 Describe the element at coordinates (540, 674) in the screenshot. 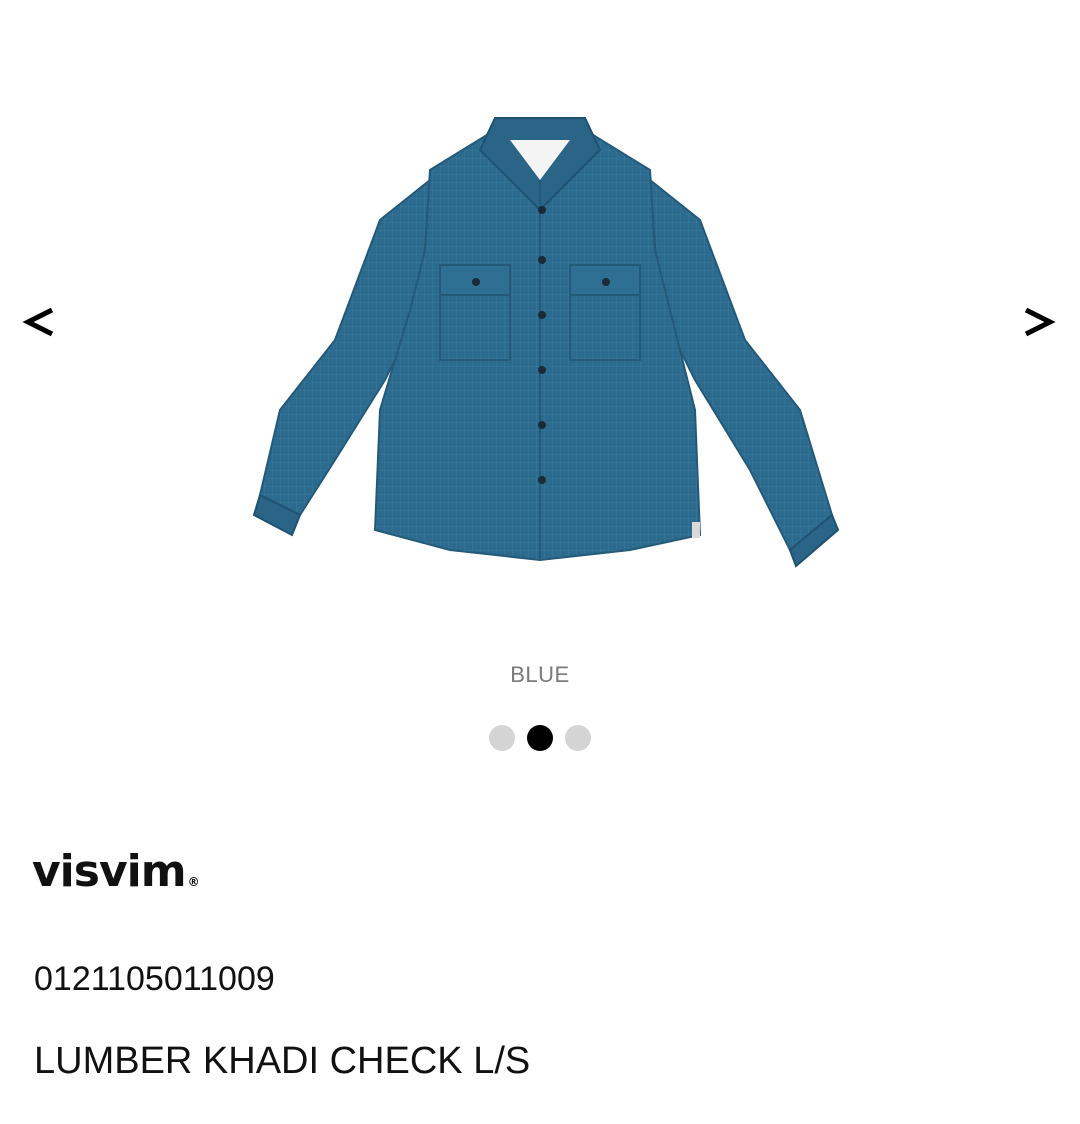

I see `color-label: BLUE` at that location.